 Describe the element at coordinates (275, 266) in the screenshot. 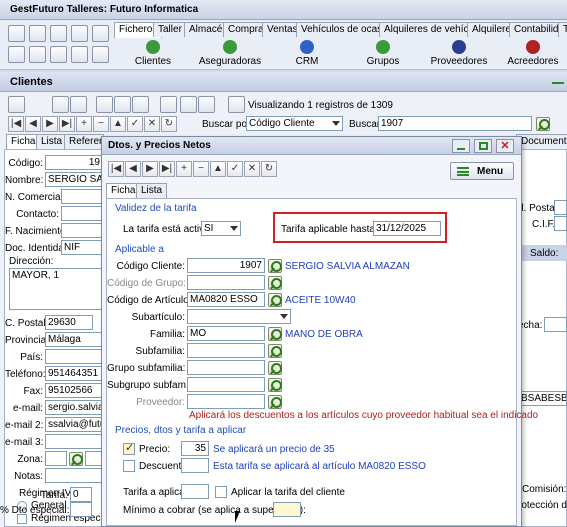

I see `codigo-cliente-search-icon` at that location.